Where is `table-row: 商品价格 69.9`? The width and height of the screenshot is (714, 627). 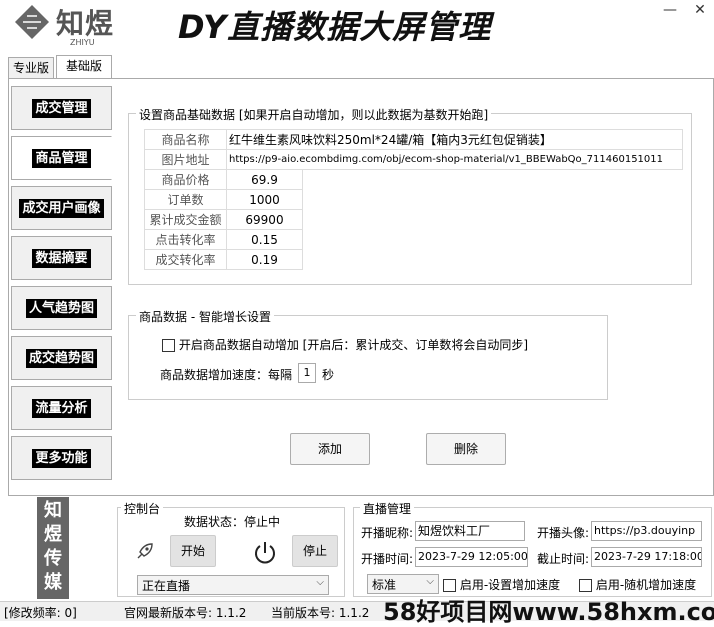 table-row: 商品价格 69.9 is located at coordinates (413, 179).